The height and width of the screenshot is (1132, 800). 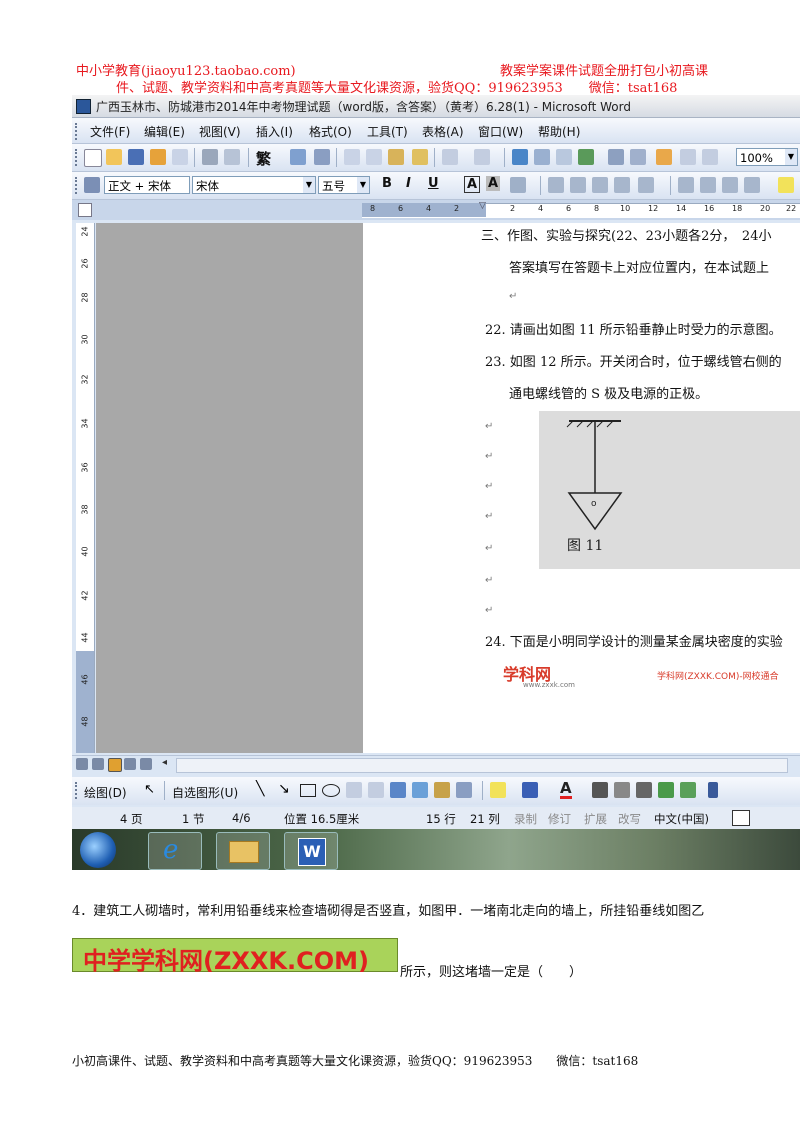 I want to click on columns-icon, so click(x=616, y=157).